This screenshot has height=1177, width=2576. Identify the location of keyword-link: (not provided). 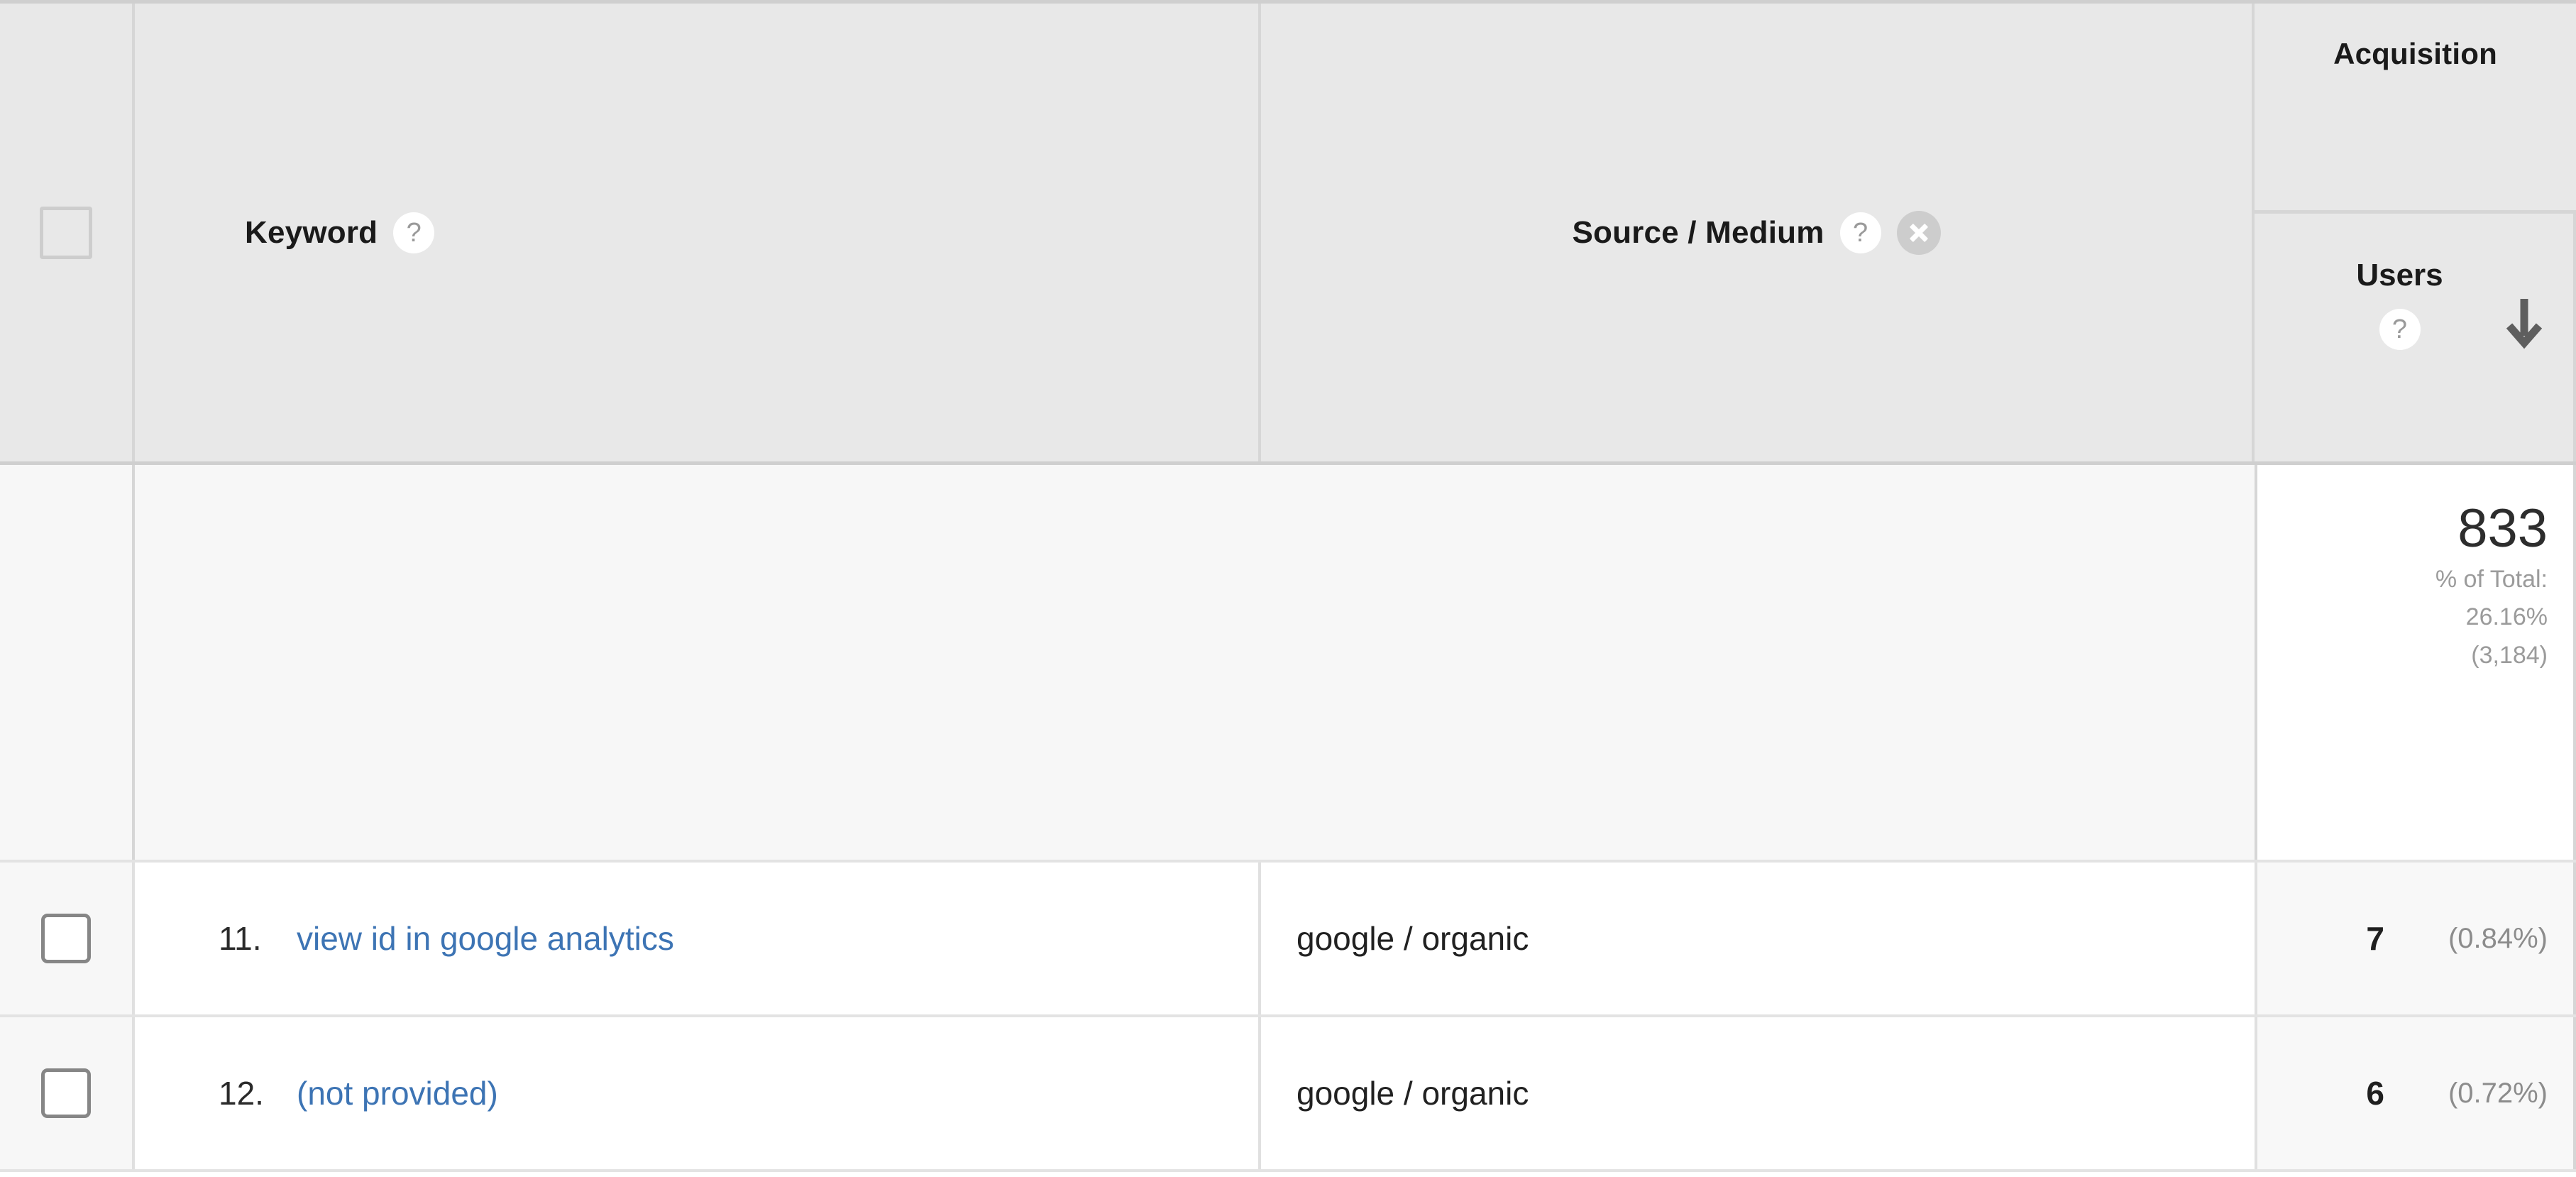
(397, 1093).